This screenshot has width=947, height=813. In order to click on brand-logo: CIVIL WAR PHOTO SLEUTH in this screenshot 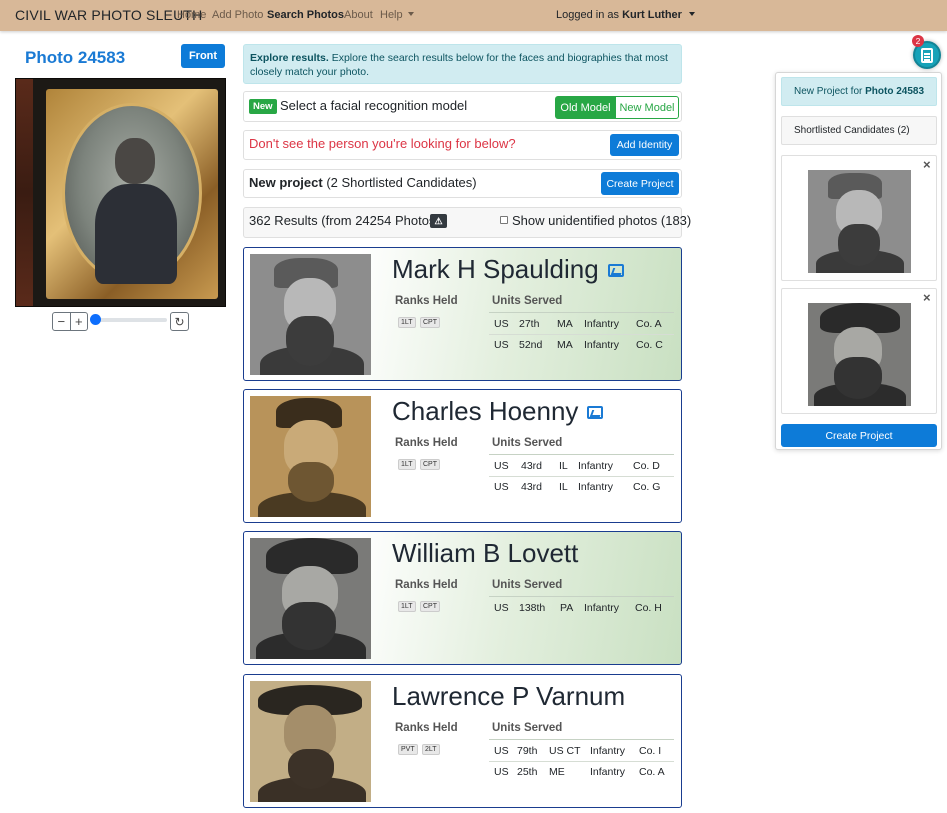, I will do `click(108, 15)`.